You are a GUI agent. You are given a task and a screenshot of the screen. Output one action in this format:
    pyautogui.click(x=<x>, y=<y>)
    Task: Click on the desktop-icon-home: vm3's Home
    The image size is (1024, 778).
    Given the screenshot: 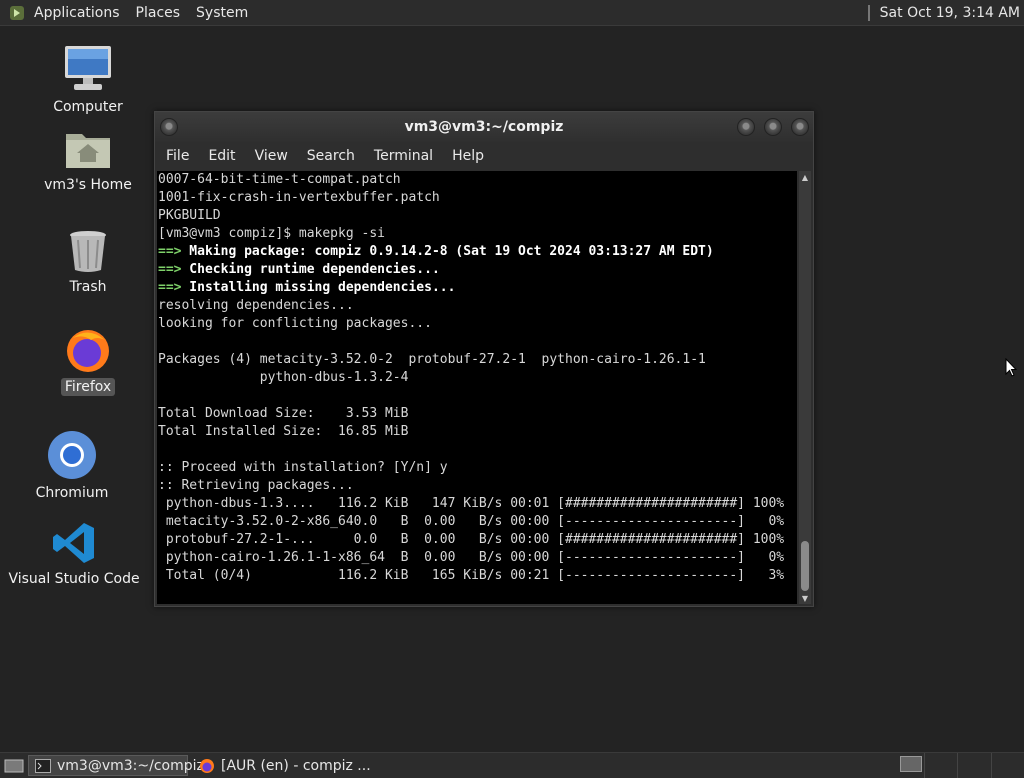 What is the action you would take?
    pyautogui.click(x=88, y=161)
    